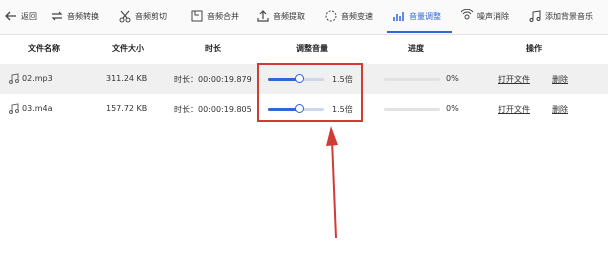  What do you see at coordinates (419, 32) in the screenshot?
I see `active-tab-underline` at bounding box center [419, 32].